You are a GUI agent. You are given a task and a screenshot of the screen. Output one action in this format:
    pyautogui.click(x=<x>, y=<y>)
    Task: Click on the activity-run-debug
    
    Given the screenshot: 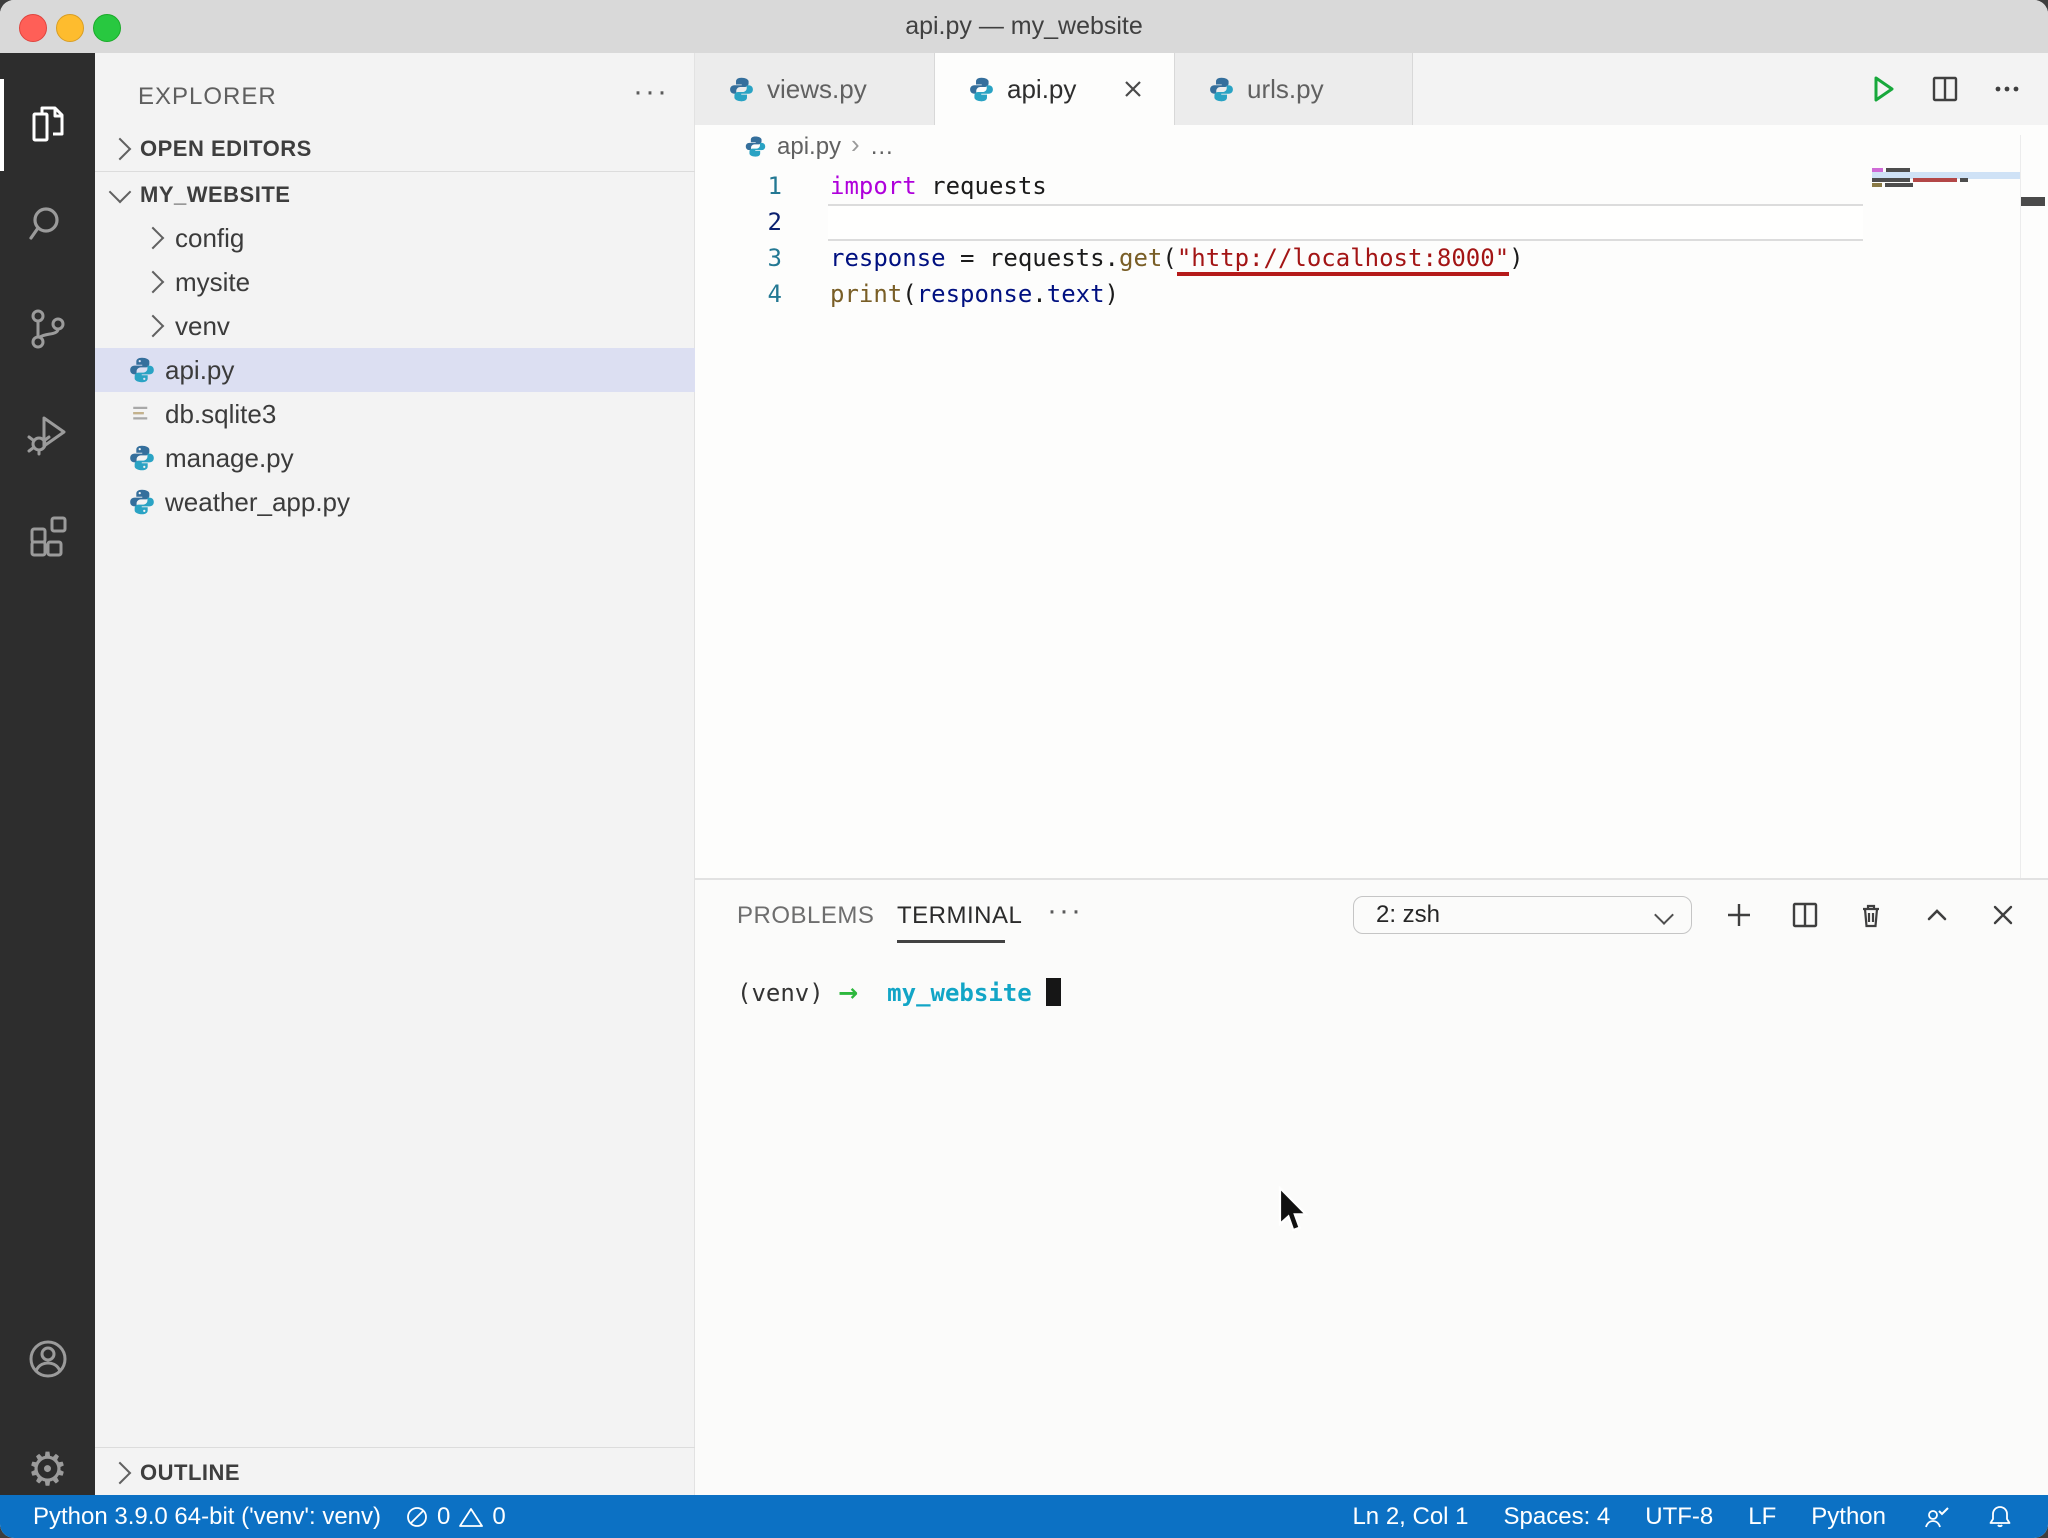 What is the action you would take?
    pyautogui.click(x=47, y=434)
    